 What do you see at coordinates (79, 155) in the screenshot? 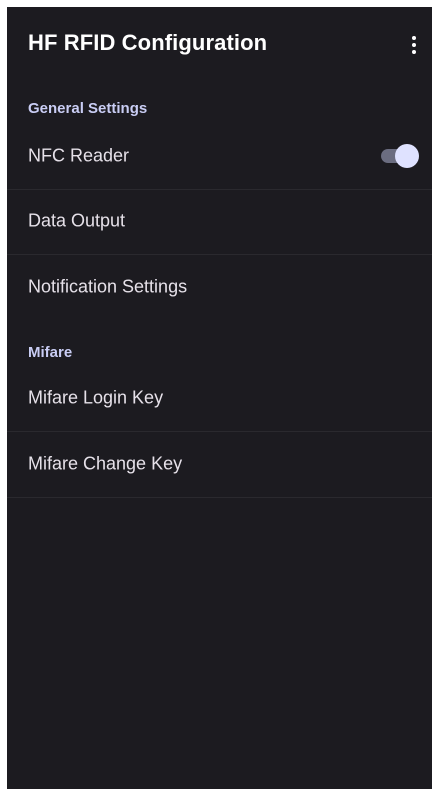
I see `pref-nfc-reader-label: NFC Reader` at bounding box center [79, 155].